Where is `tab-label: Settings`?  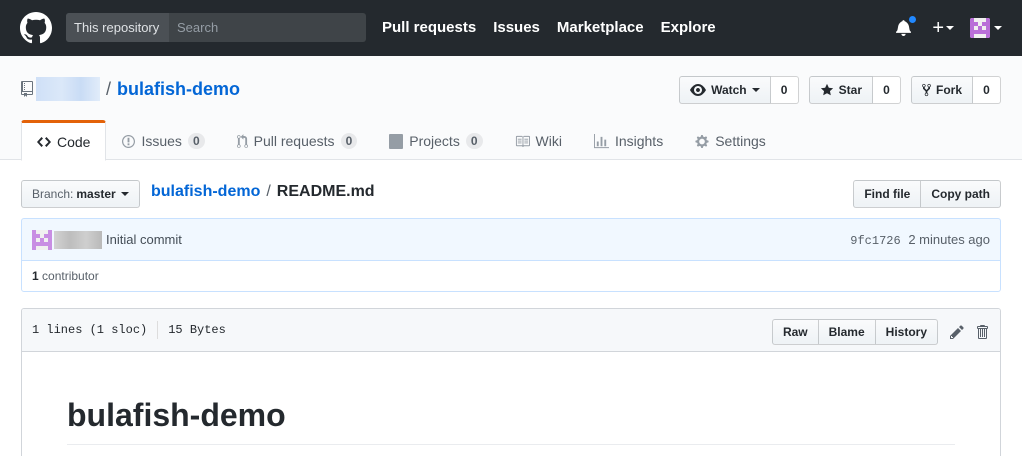 tab-label: Settings is located at coordinates (740, 141).